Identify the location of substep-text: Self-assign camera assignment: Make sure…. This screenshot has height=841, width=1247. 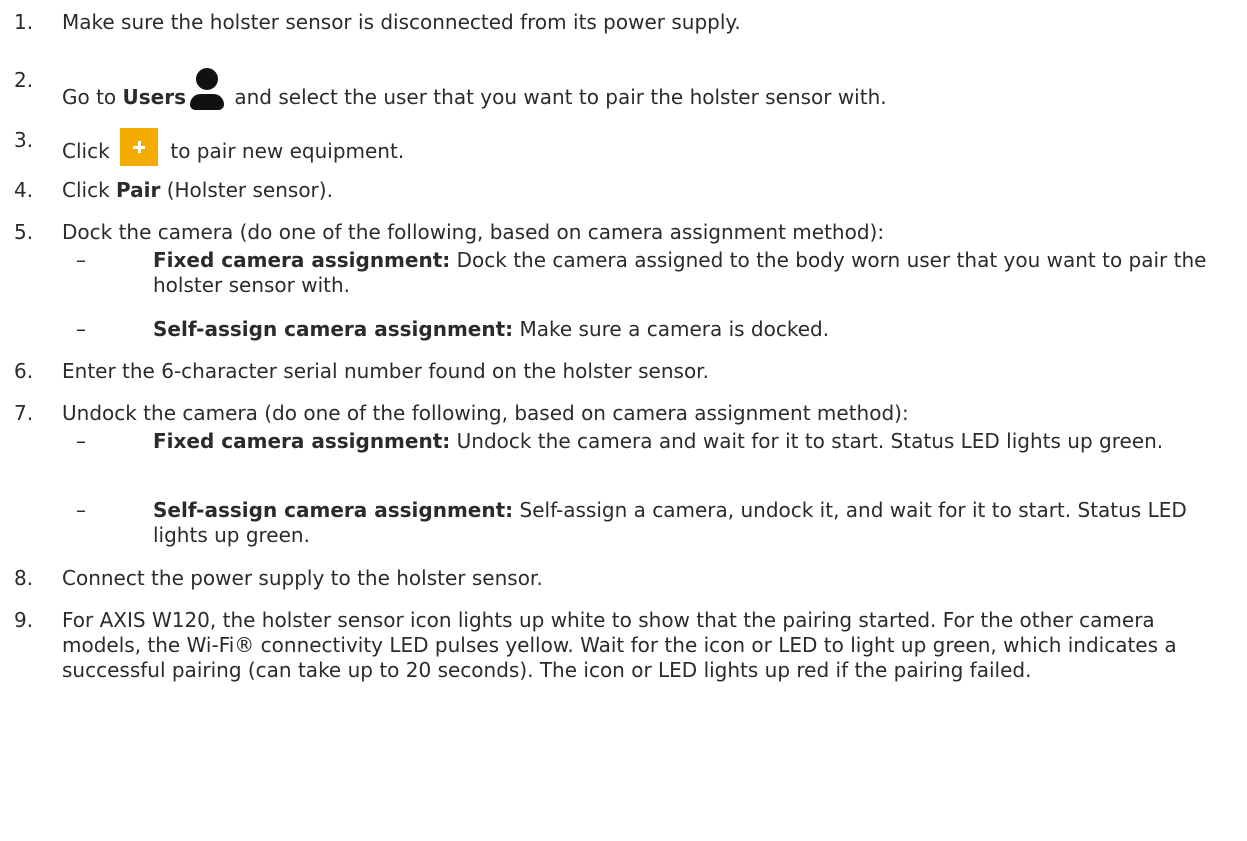
(694, 329).